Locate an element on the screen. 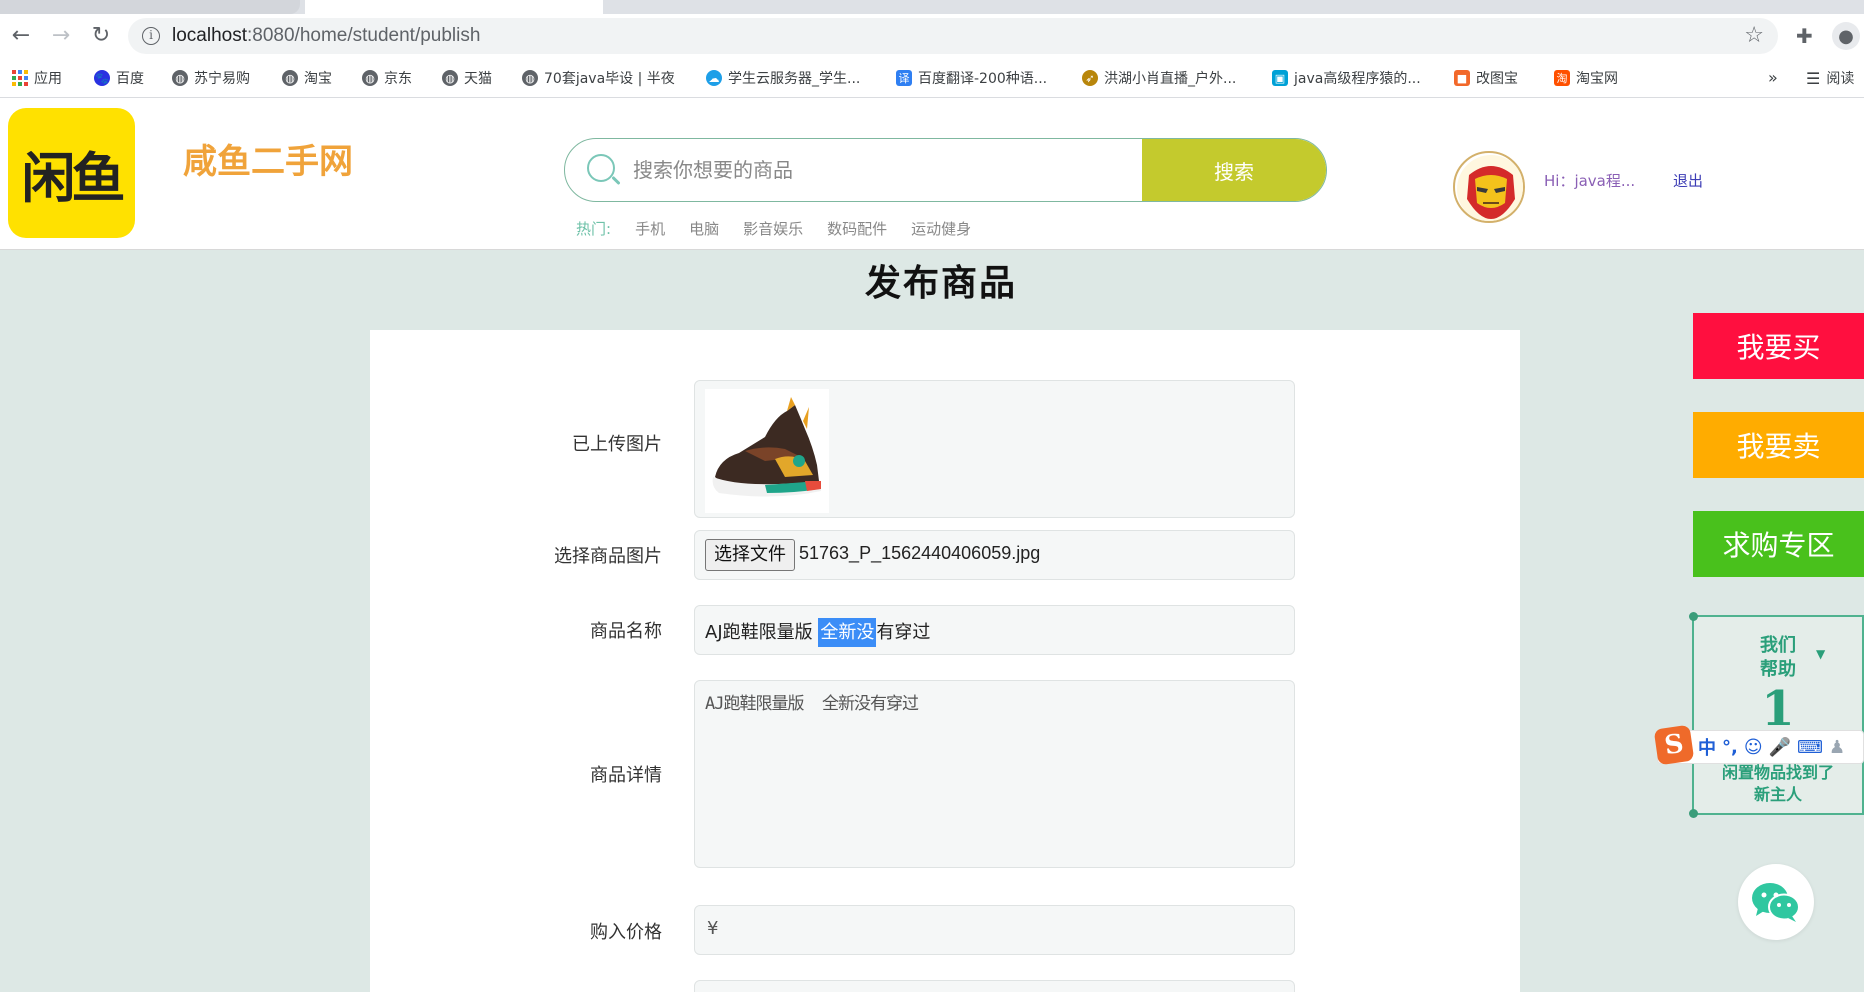  wechat-icon is located at coordinates (1776, 902).